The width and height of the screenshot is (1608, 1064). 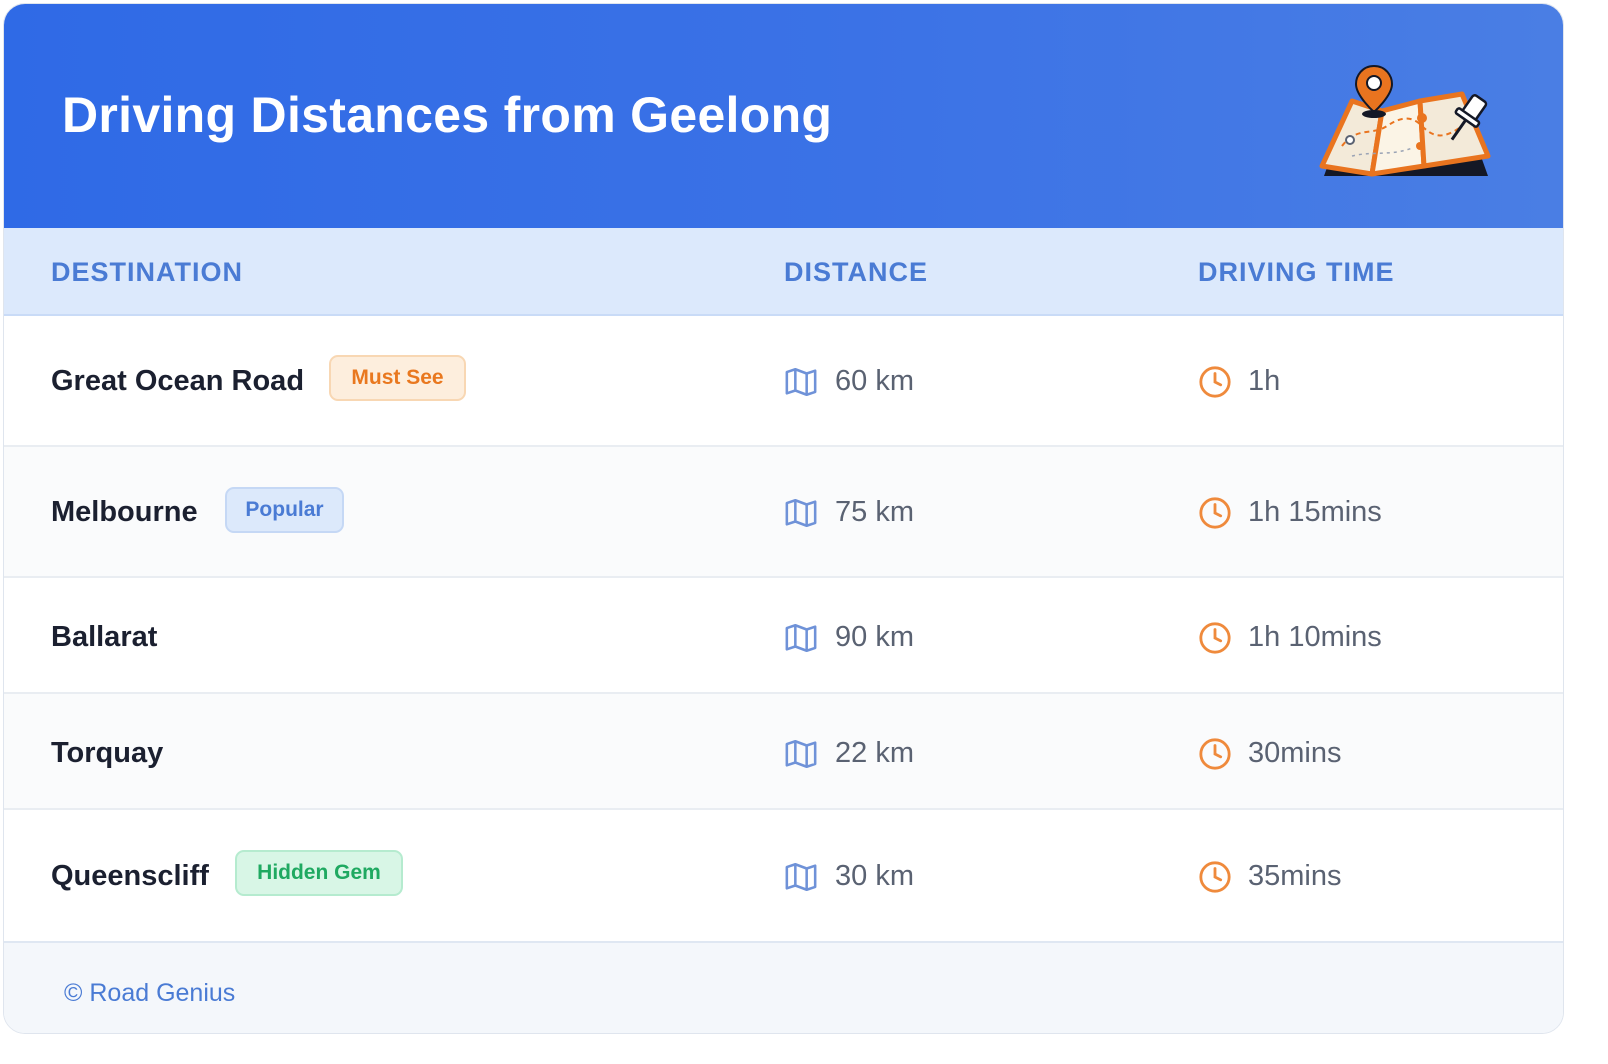 I want to click on table-row: Torquay 22 km 30mins, so click(x=783, y=752).